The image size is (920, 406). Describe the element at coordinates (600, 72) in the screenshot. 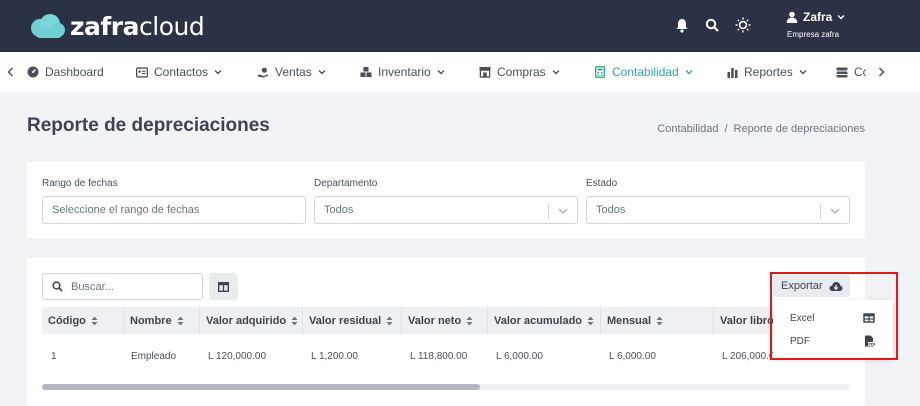

I see `accounting-icon` at that location.